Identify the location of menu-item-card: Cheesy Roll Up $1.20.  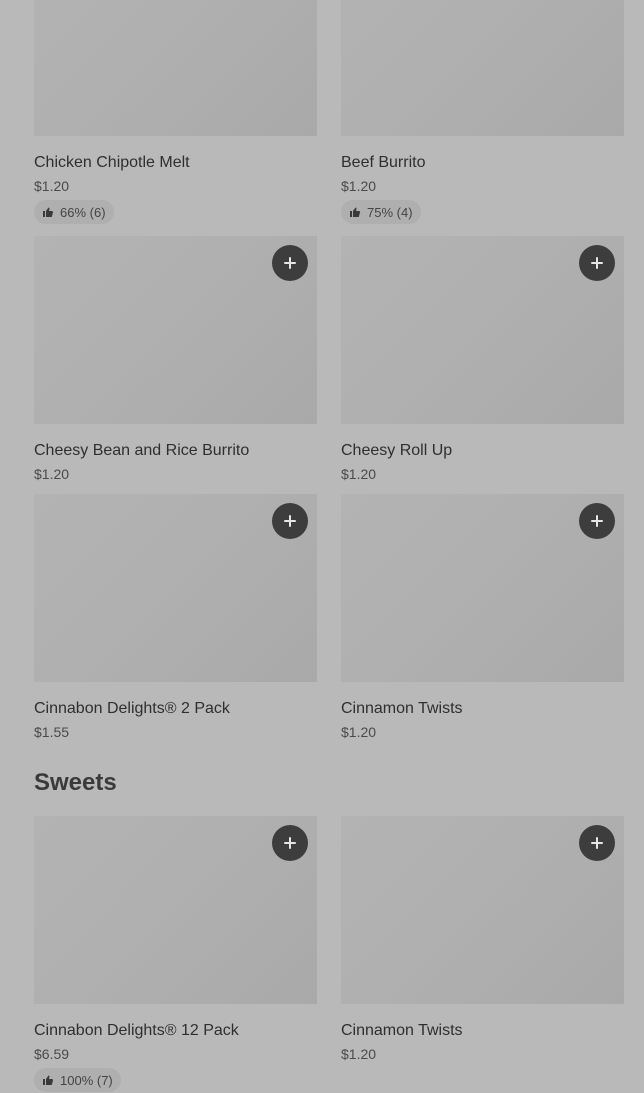
(482, 359).